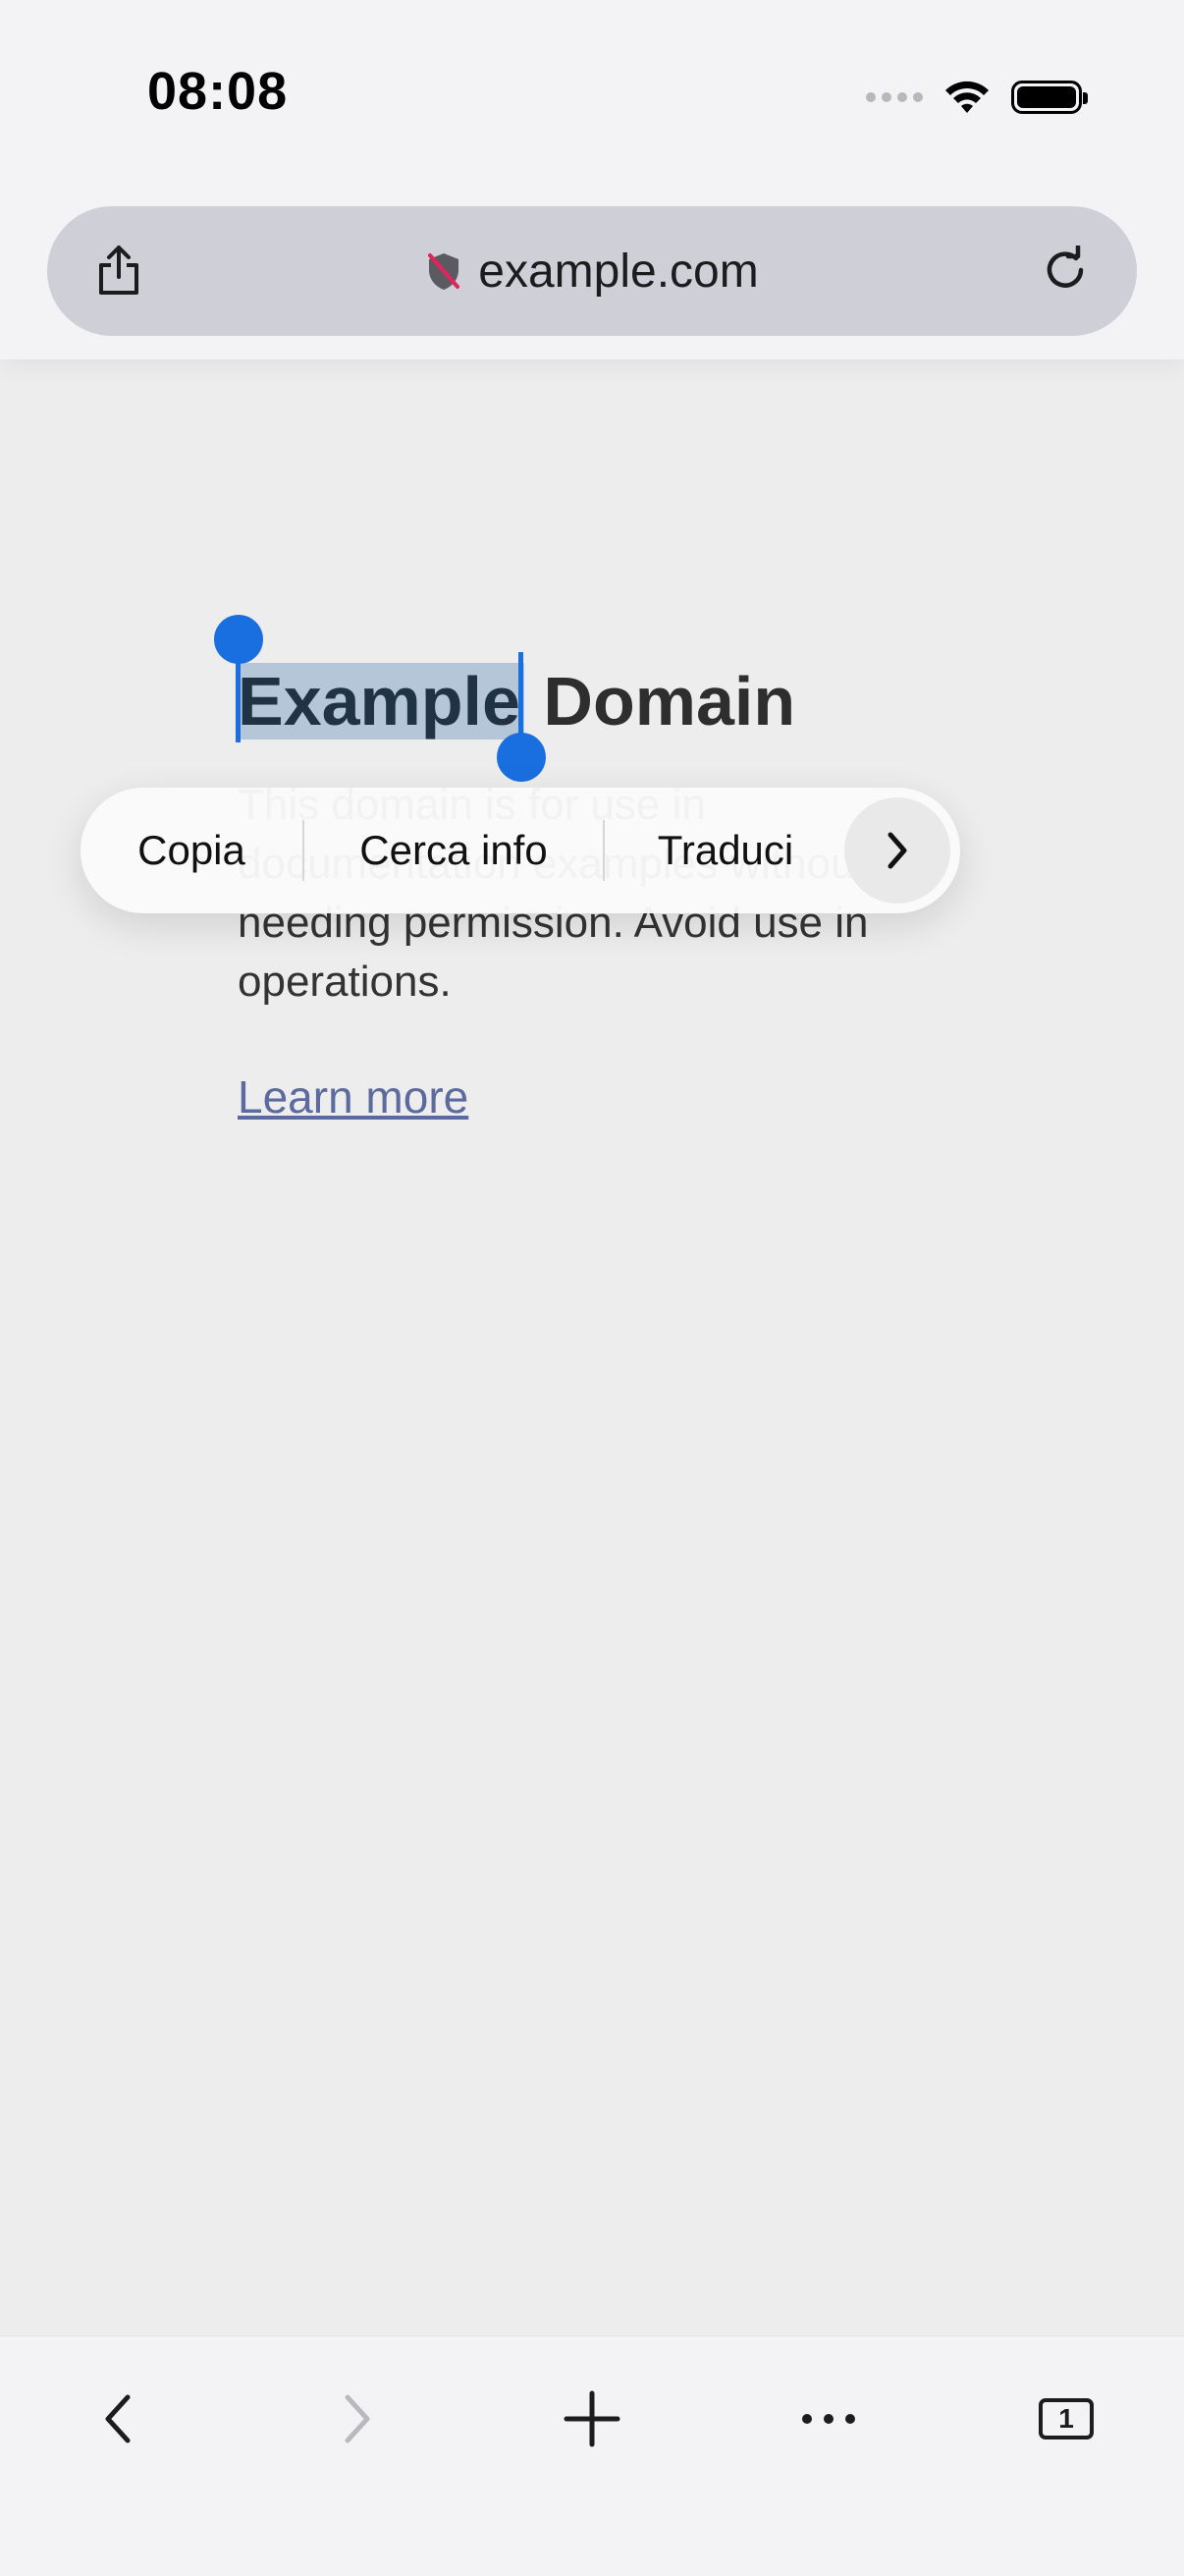 The width and height of the screenshot is (1184, 2576). I want to click on new-tab-button, so click(592, 2419).